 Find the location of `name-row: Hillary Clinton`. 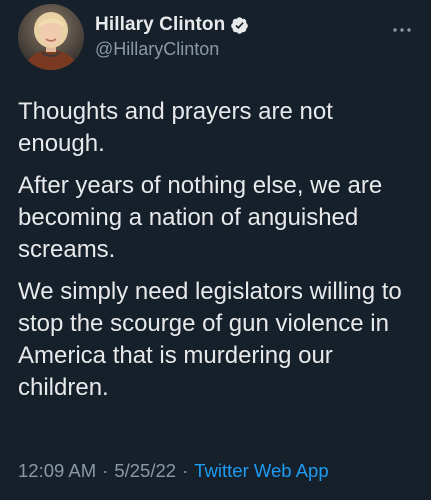

name-row: Hillary Clinton is located at coordinates (172, 25).